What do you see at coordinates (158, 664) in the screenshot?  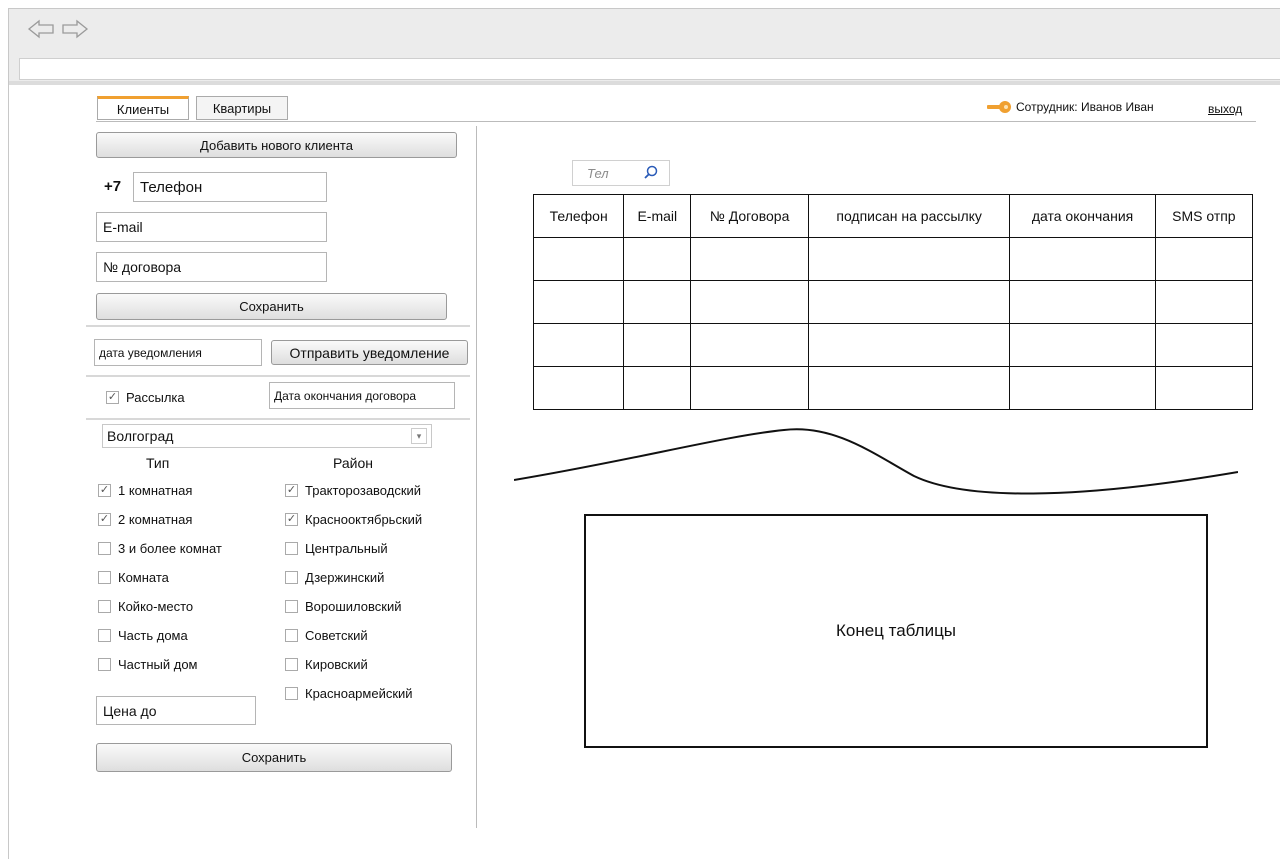 I see `type-label: Частный дом` at bounding box center [158, 664].